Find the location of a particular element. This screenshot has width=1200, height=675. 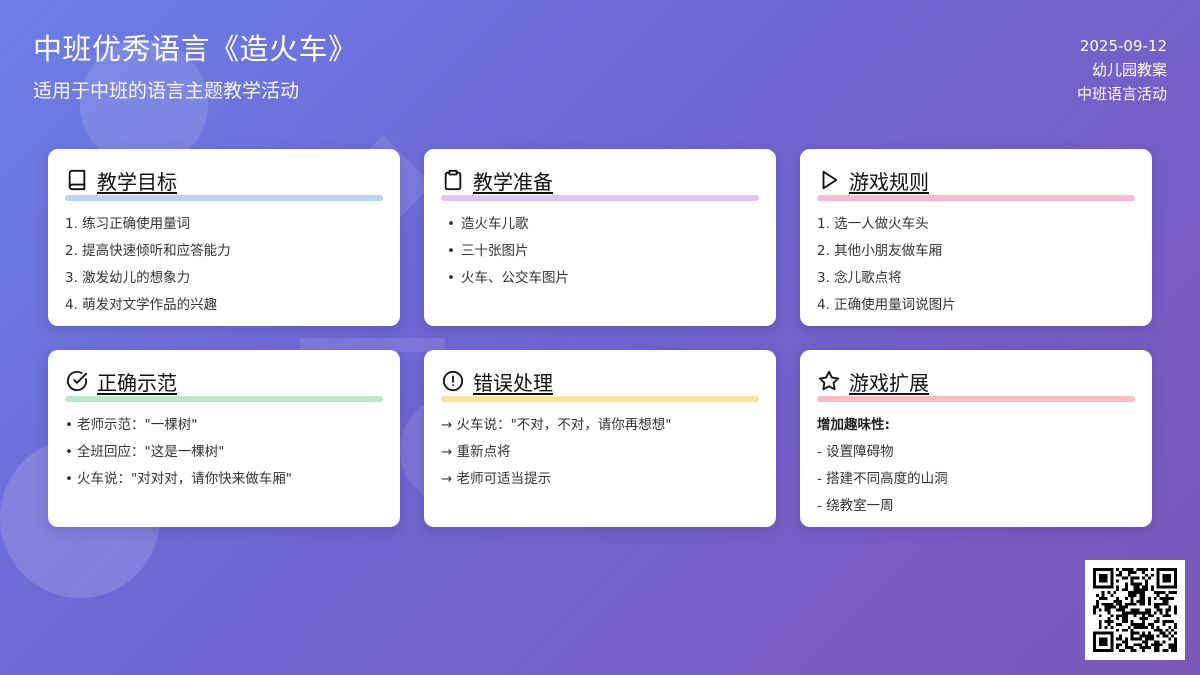

card-title: 错误处理 is located at coordinates (513, 382).